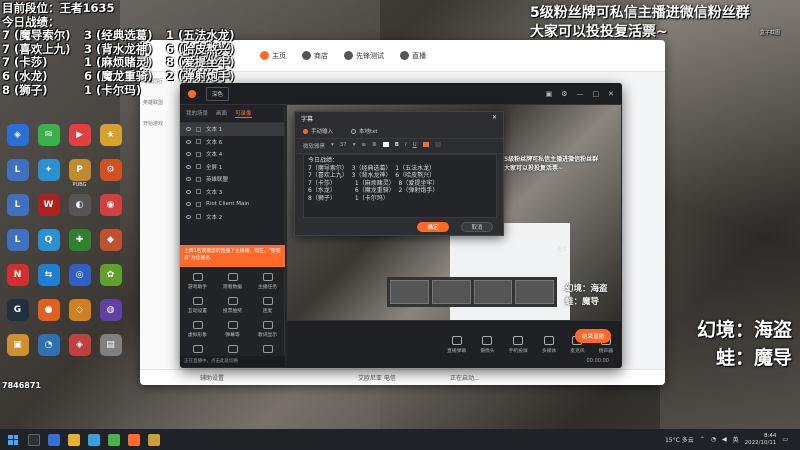 The width and height of the screenshot is (800, 450). What do you see at coordinates (232, 281) in the screenshot?
I see `tool-button: 观看数据` at bounding box center [232, 281].